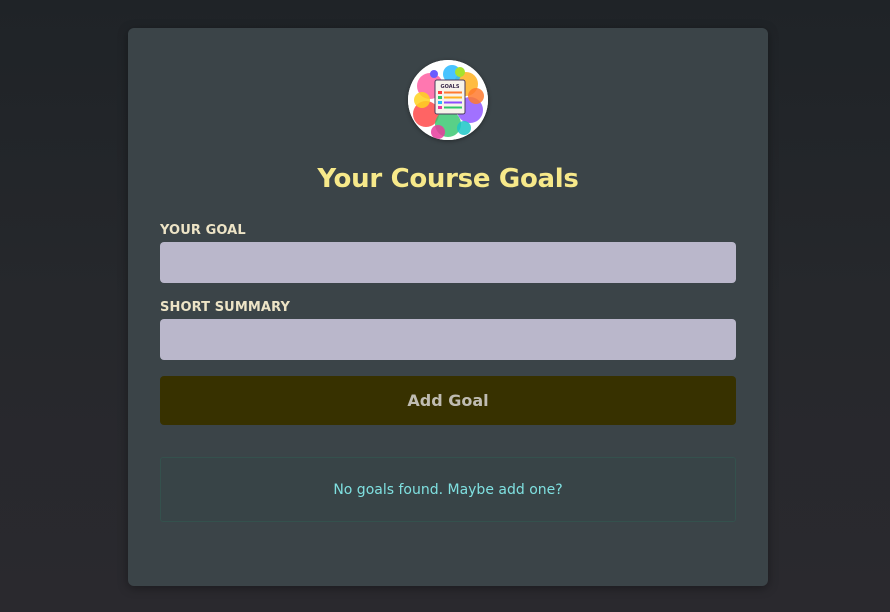  Describe the element at coordinates (448, 339) in the screenshot. I see `summary-input` at that location.